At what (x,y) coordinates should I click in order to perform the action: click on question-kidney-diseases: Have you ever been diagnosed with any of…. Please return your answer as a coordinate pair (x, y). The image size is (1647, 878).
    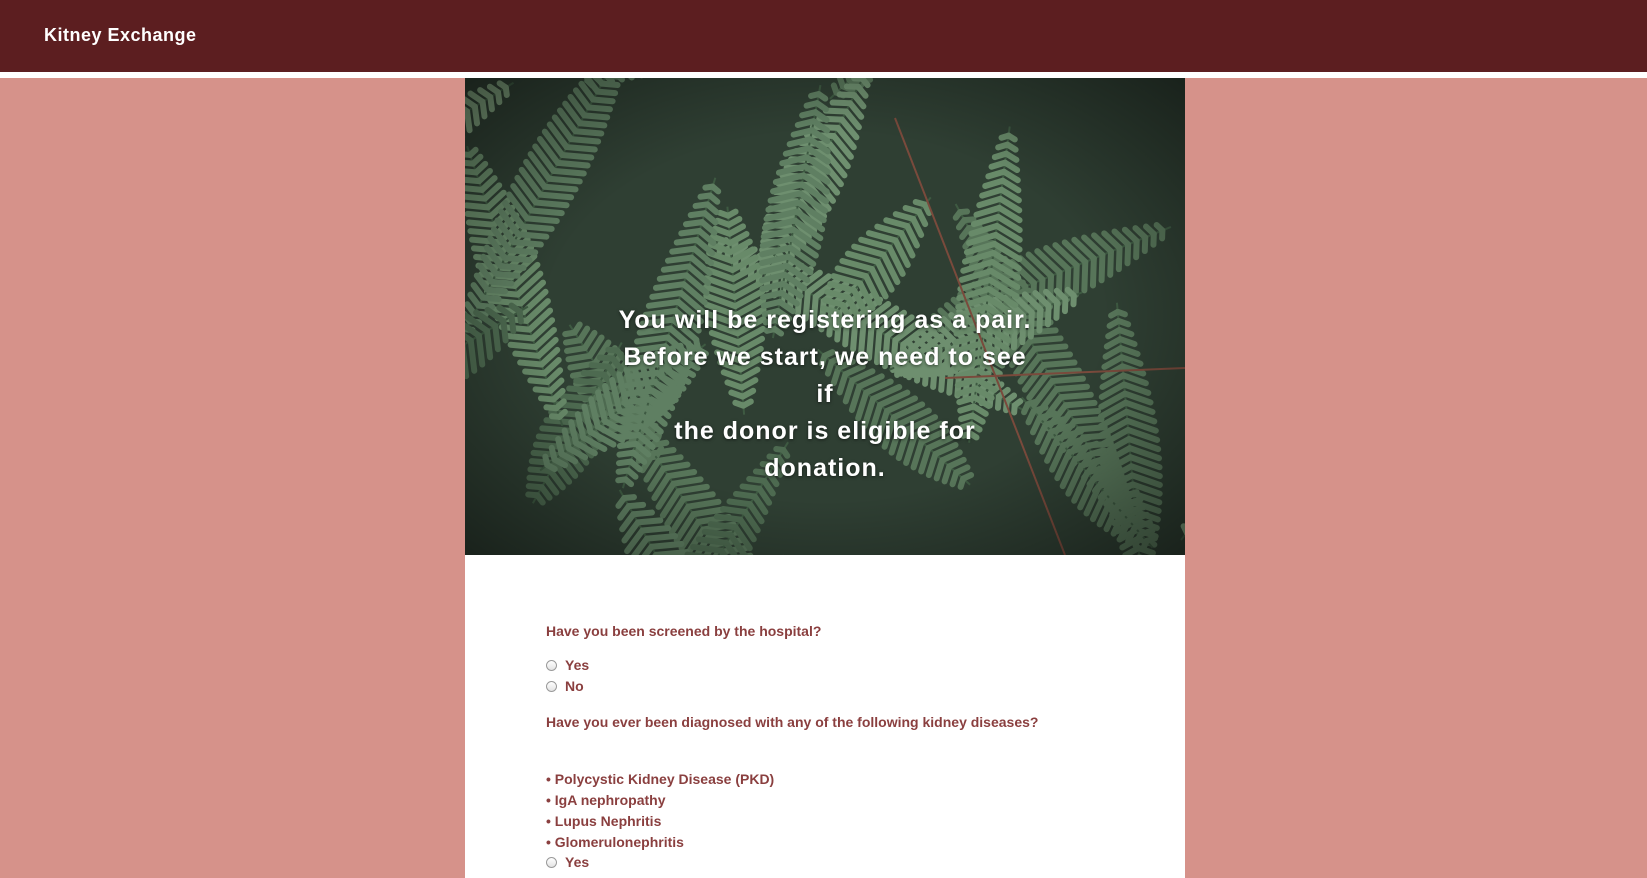
    Looking at the image, I should click on (792, 722).